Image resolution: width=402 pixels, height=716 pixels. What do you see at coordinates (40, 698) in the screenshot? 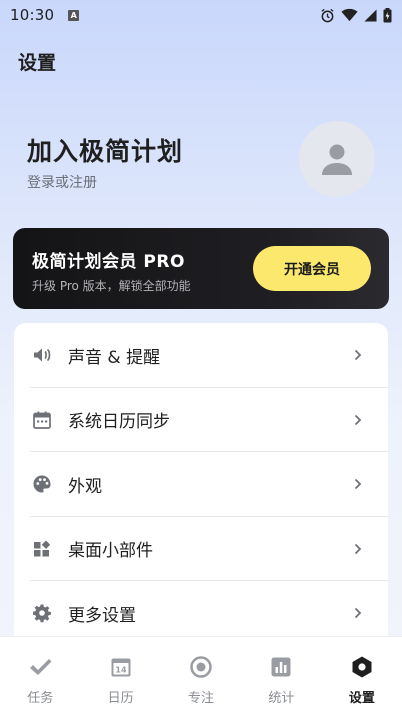
I see `tab-label: 任务` at bounding box center [40, 698].